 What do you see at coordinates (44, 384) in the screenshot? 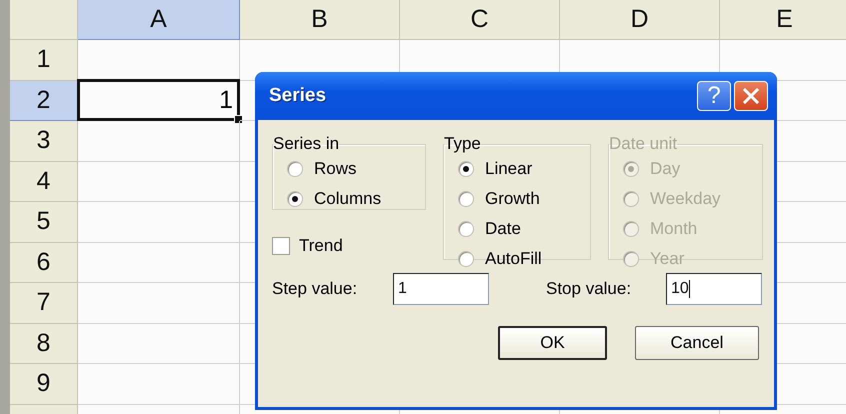
I see `row-header: 9` at bounding box center [44, 384].